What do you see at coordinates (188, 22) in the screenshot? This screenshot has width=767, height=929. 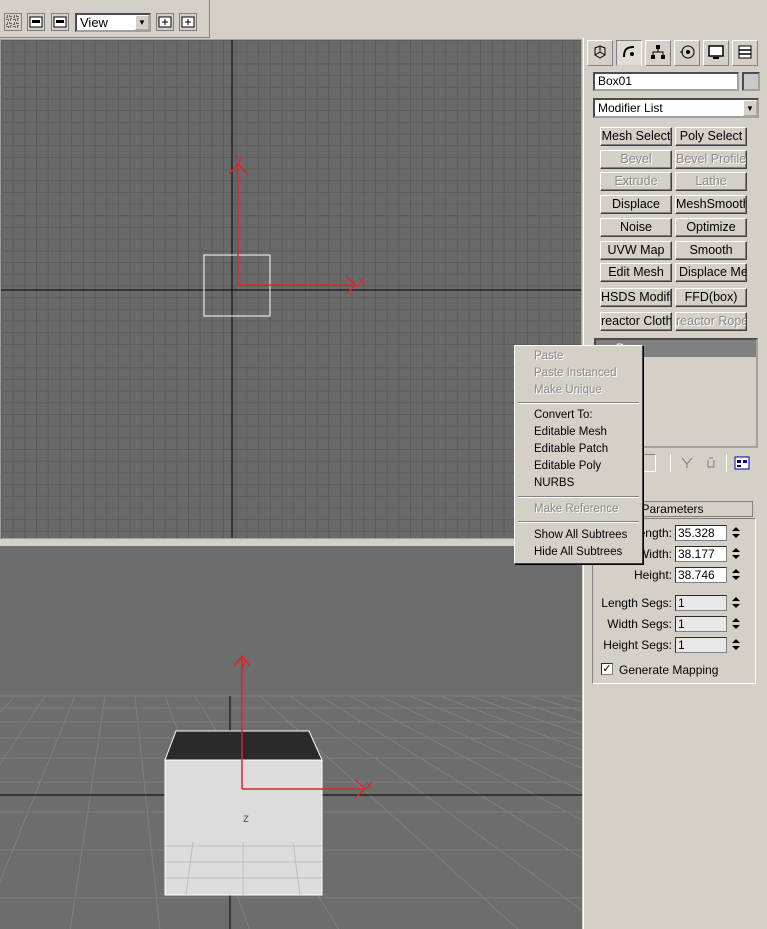 I see `selection-center-icon` at bounding box center [188, 22].